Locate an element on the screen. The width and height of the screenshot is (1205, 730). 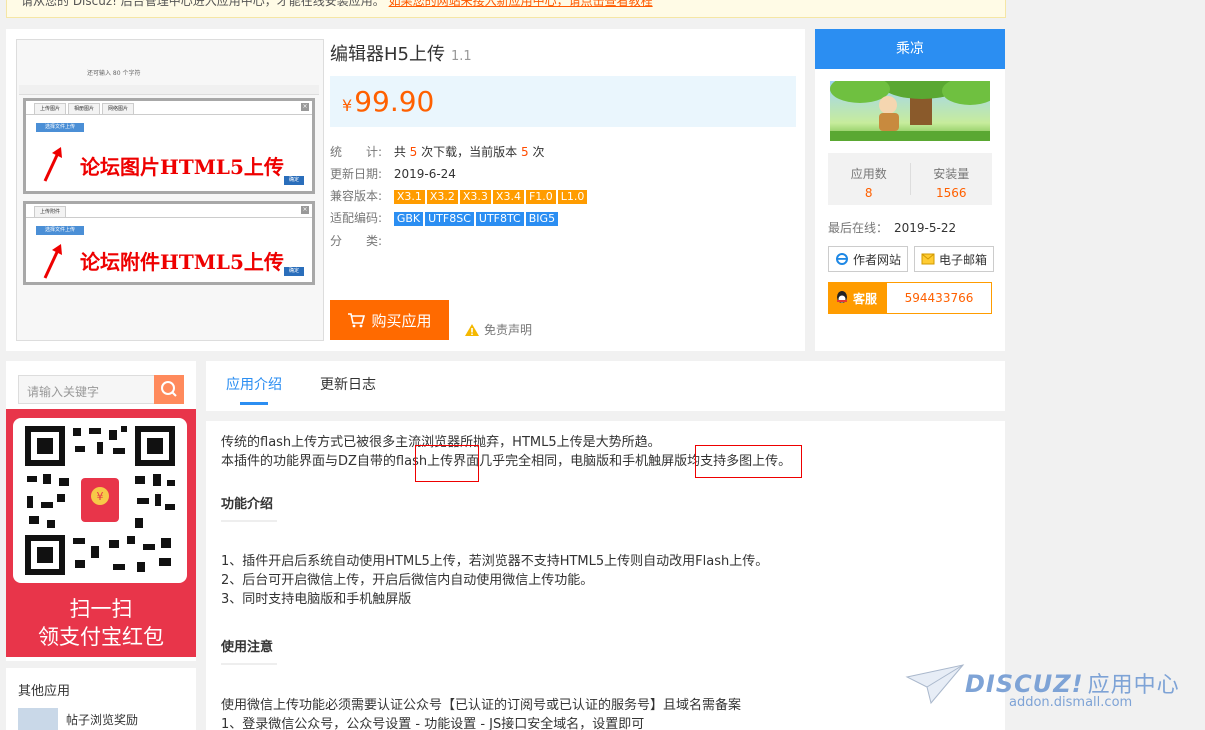
other-app-item: 帖子浏览奖励 is located at coordinates (78, 719).